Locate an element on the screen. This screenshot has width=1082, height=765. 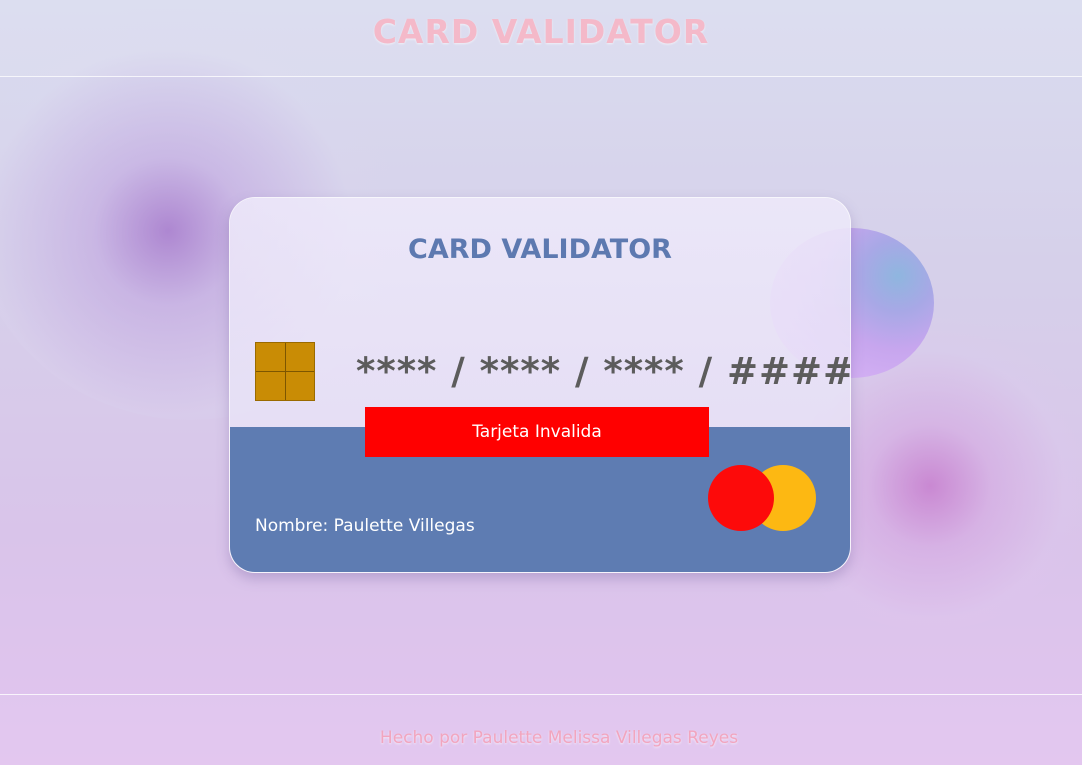
card-holder-name: Nombre: Paulette Villegas is located at coordinates (365, 526).